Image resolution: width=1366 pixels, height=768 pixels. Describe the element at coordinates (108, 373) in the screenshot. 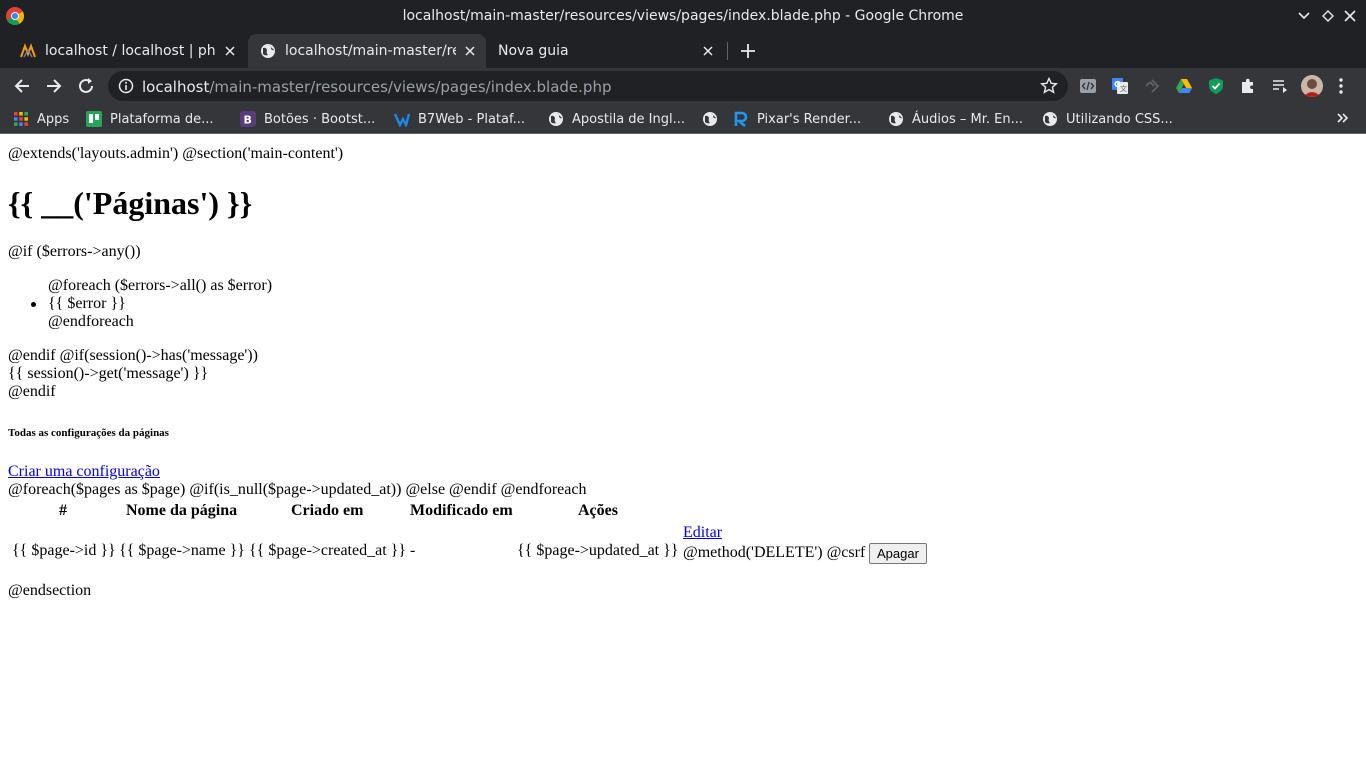

I see `session-message-text: {{ session()->get('message') }}` at that location.